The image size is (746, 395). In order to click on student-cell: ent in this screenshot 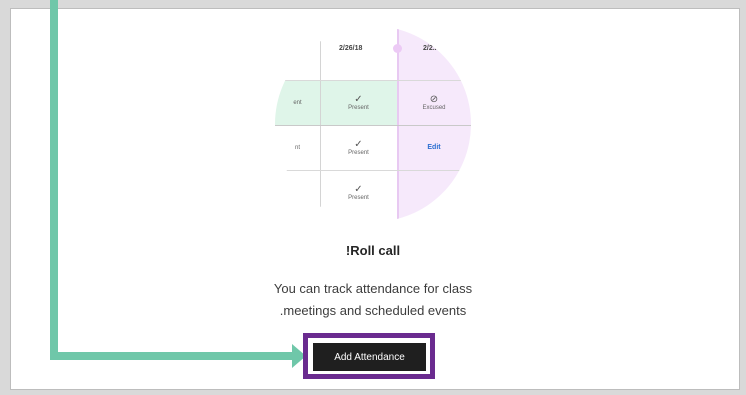, I will do `click(297, 102)`.